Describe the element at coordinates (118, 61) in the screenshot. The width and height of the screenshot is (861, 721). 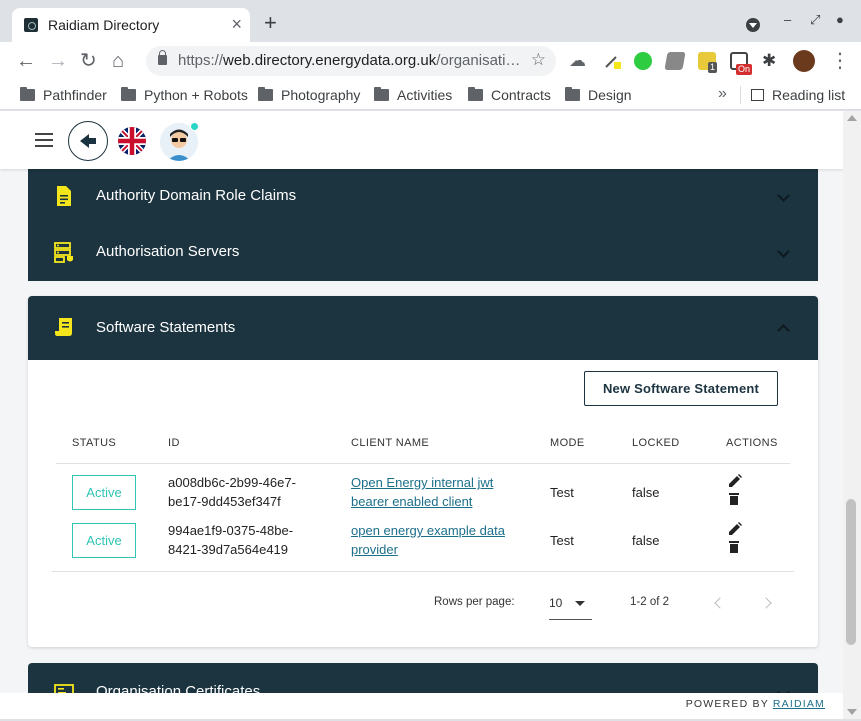
I see `home-icon: ⌂` at that location.